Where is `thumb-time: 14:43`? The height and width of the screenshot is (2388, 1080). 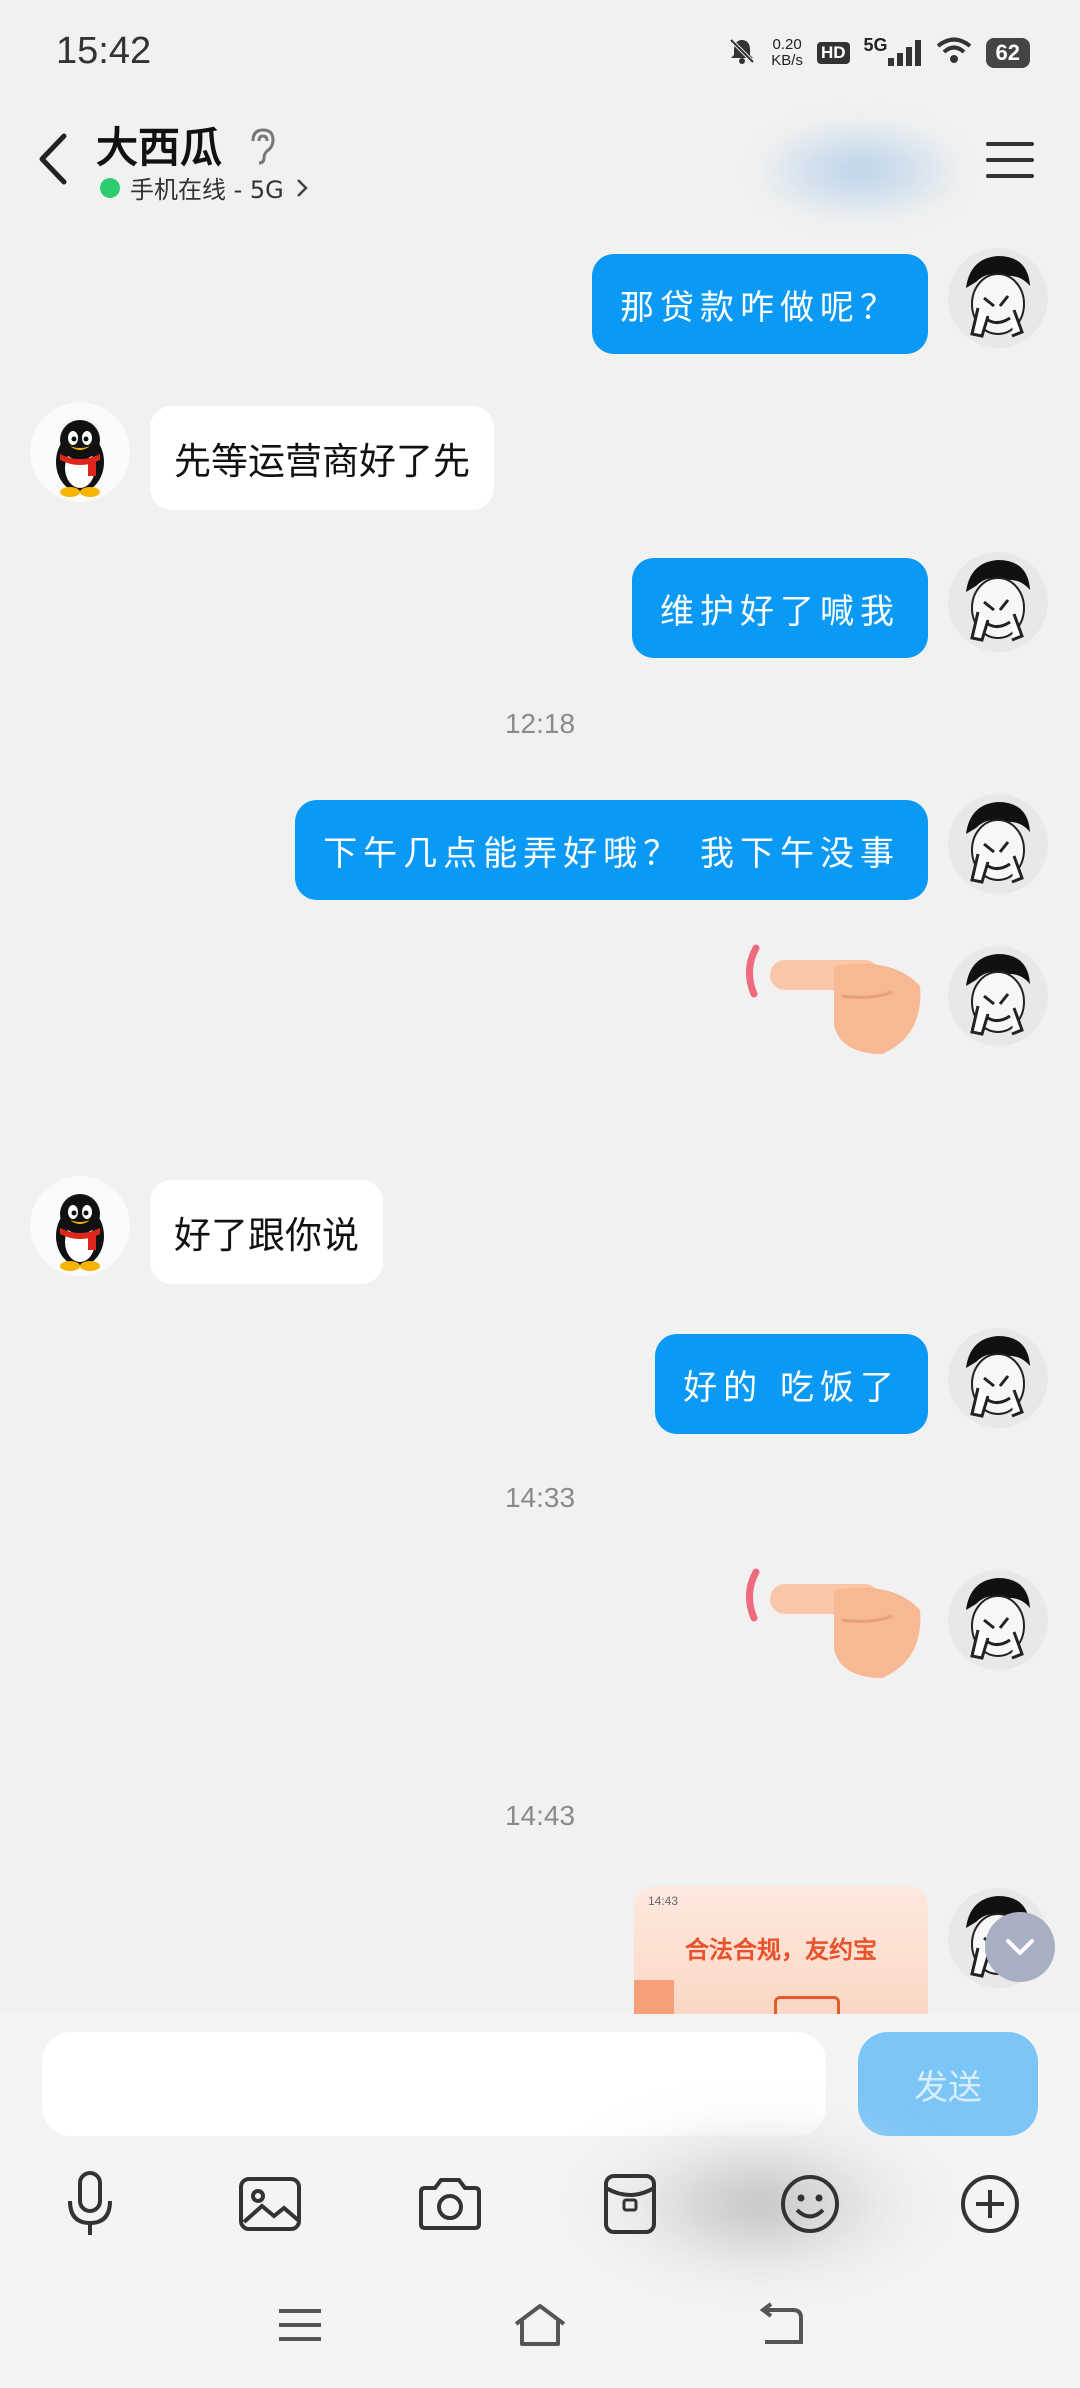 thumb-time: 14:43 is located at coordinates (663, 1901).